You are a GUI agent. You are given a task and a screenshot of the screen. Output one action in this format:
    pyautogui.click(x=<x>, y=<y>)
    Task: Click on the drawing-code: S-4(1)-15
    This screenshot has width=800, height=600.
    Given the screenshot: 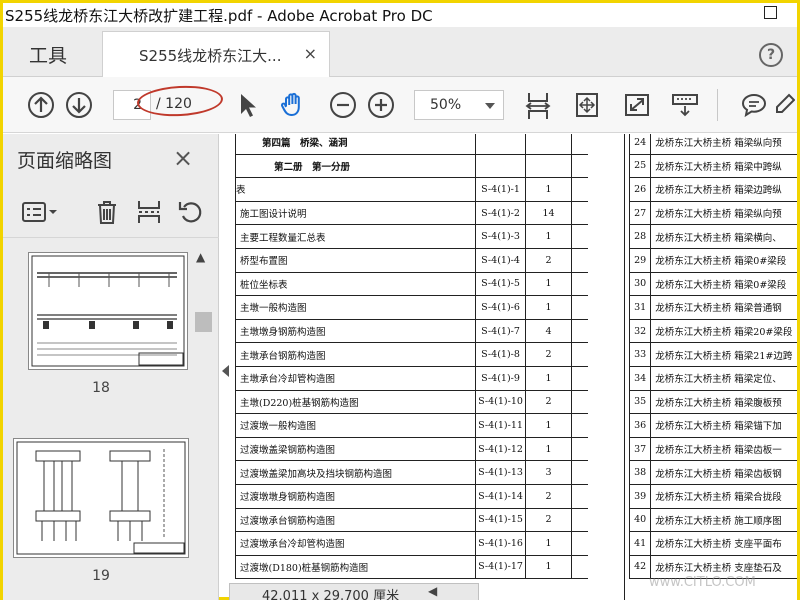 What is the action you would take?
    pyautogui.click(x=500, y=520)
    